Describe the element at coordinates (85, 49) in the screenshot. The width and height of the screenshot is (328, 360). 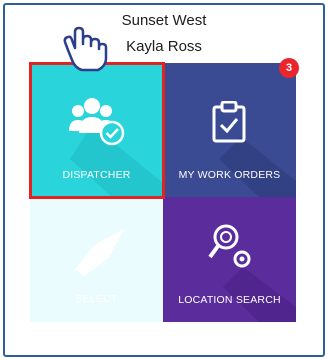
I see `pointing-hand-icon` at that location.